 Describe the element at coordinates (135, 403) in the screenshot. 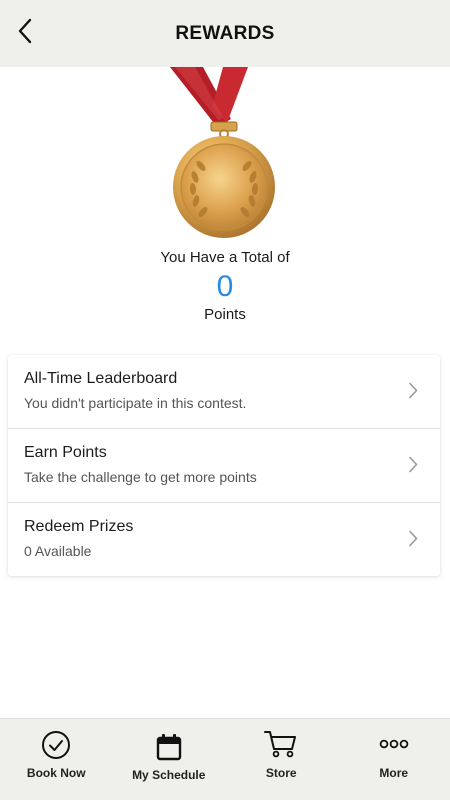

I see `row-subtitle: You didn't participate in this contest.` at that location.